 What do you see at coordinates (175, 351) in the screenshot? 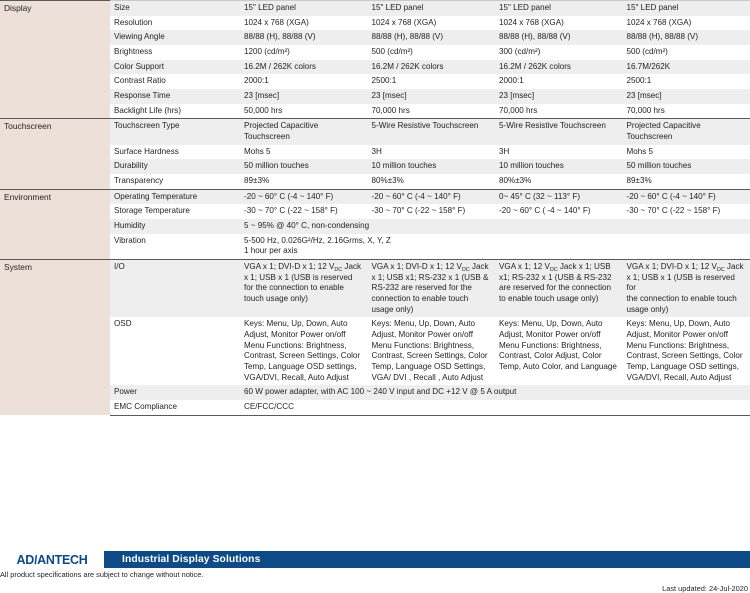
I see `spec-name-cell: OSD` at bounding box center [175, 351].